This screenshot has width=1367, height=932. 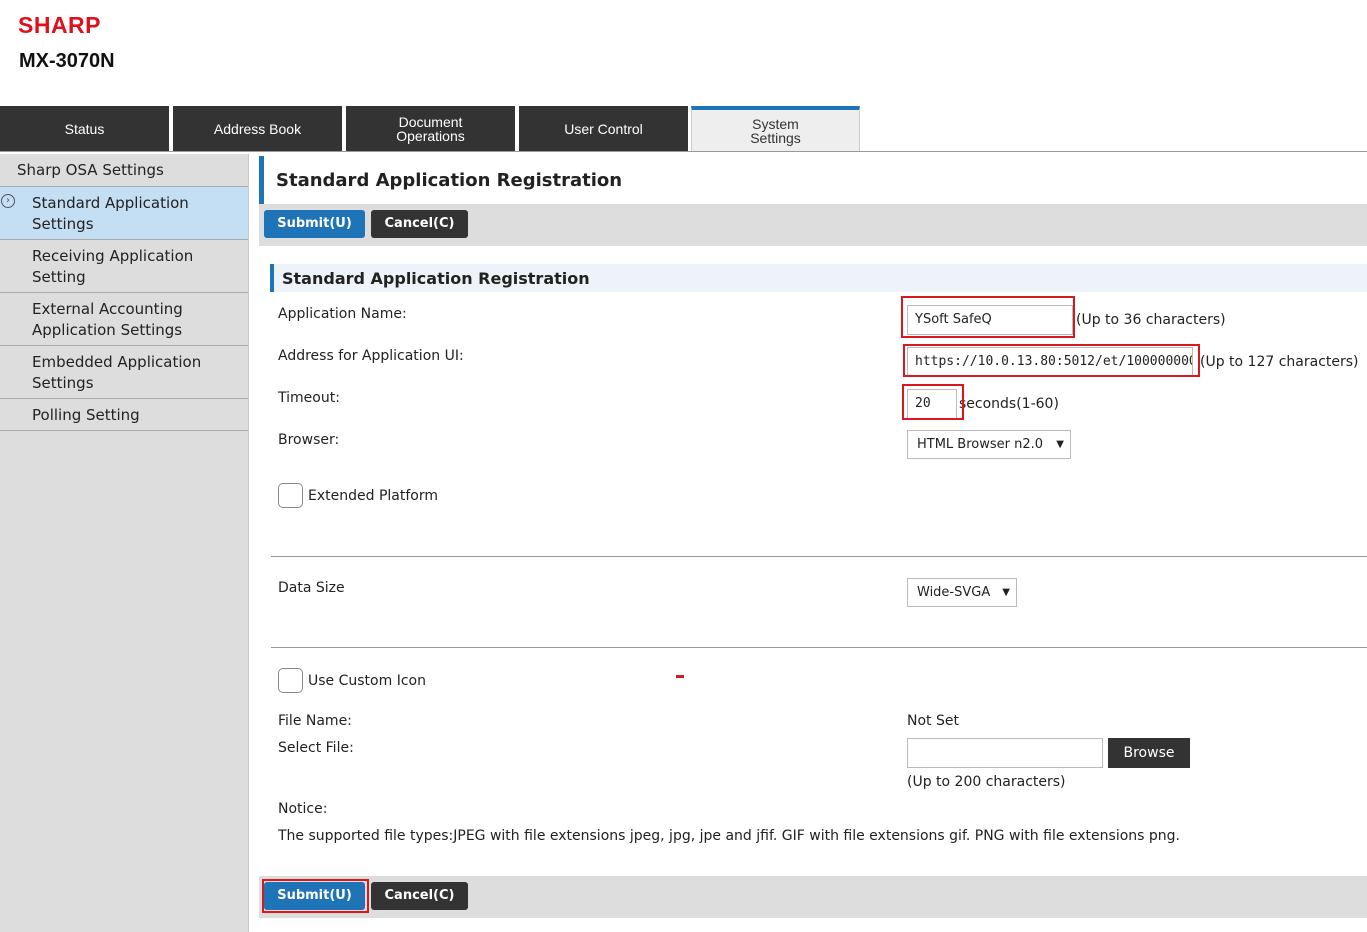 I want to click on notice-label: Notice:, so click(x=303, y=809).